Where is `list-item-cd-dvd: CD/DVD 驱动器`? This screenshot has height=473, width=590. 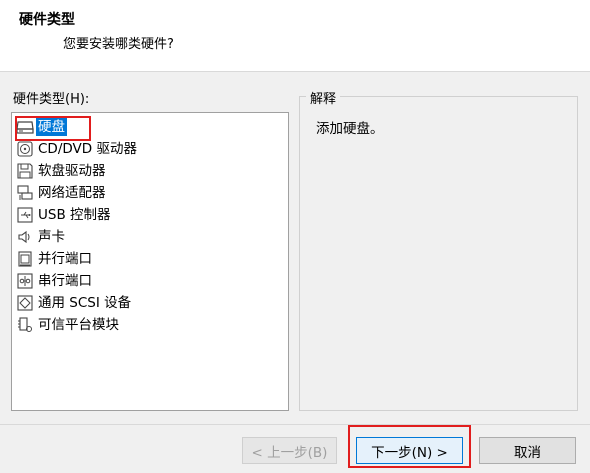
list-item-cd-dvd: CD/DVD 驱动器 is located at coordinates (77, 149).